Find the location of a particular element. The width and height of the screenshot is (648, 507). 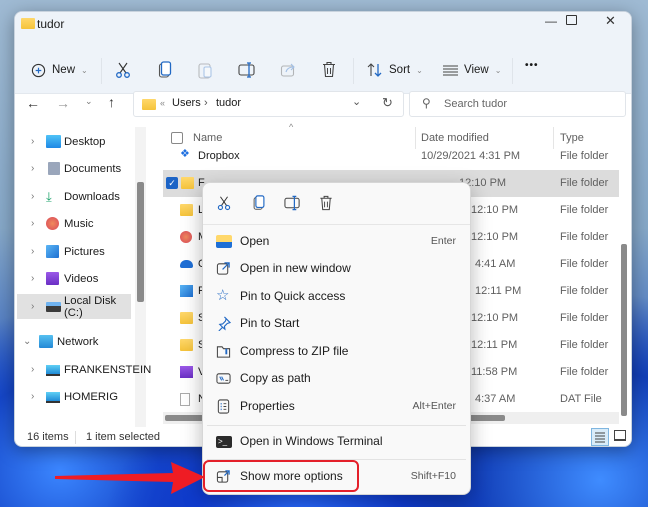

refresh-icon: ↻ is located at coordinates (387, 103).